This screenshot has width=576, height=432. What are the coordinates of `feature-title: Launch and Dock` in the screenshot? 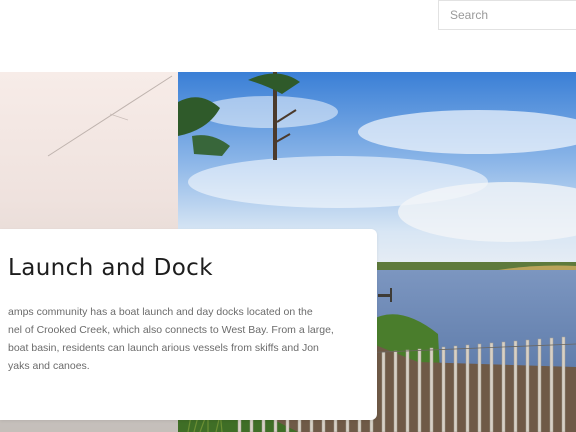 It's located at (110, 268).